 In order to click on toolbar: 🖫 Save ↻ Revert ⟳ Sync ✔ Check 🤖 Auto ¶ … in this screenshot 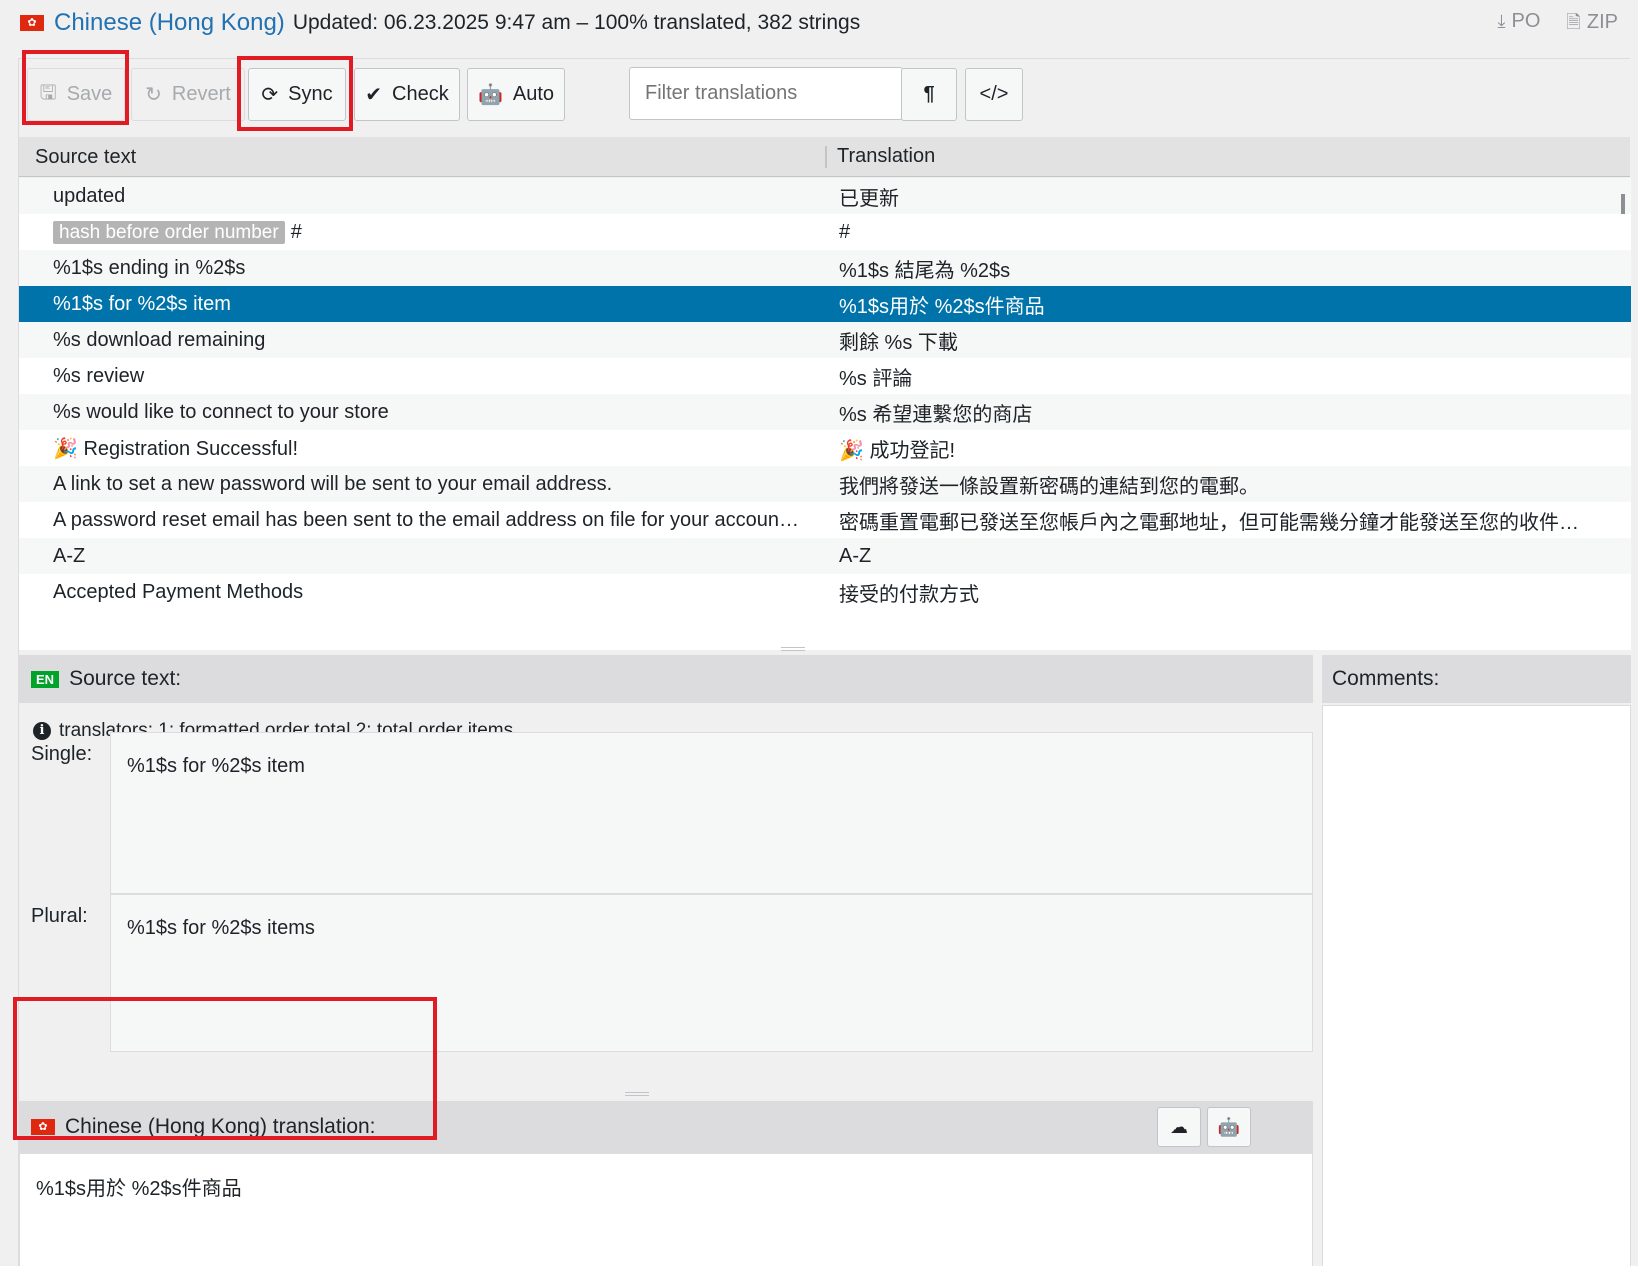, I will do `click(824, 98)`.